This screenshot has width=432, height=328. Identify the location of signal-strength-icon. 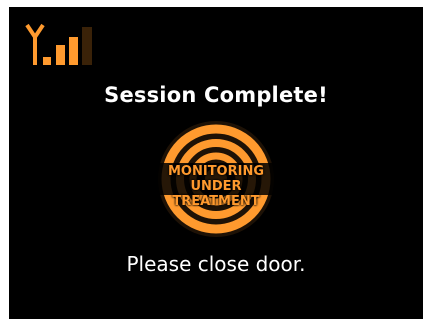
(58, 44).